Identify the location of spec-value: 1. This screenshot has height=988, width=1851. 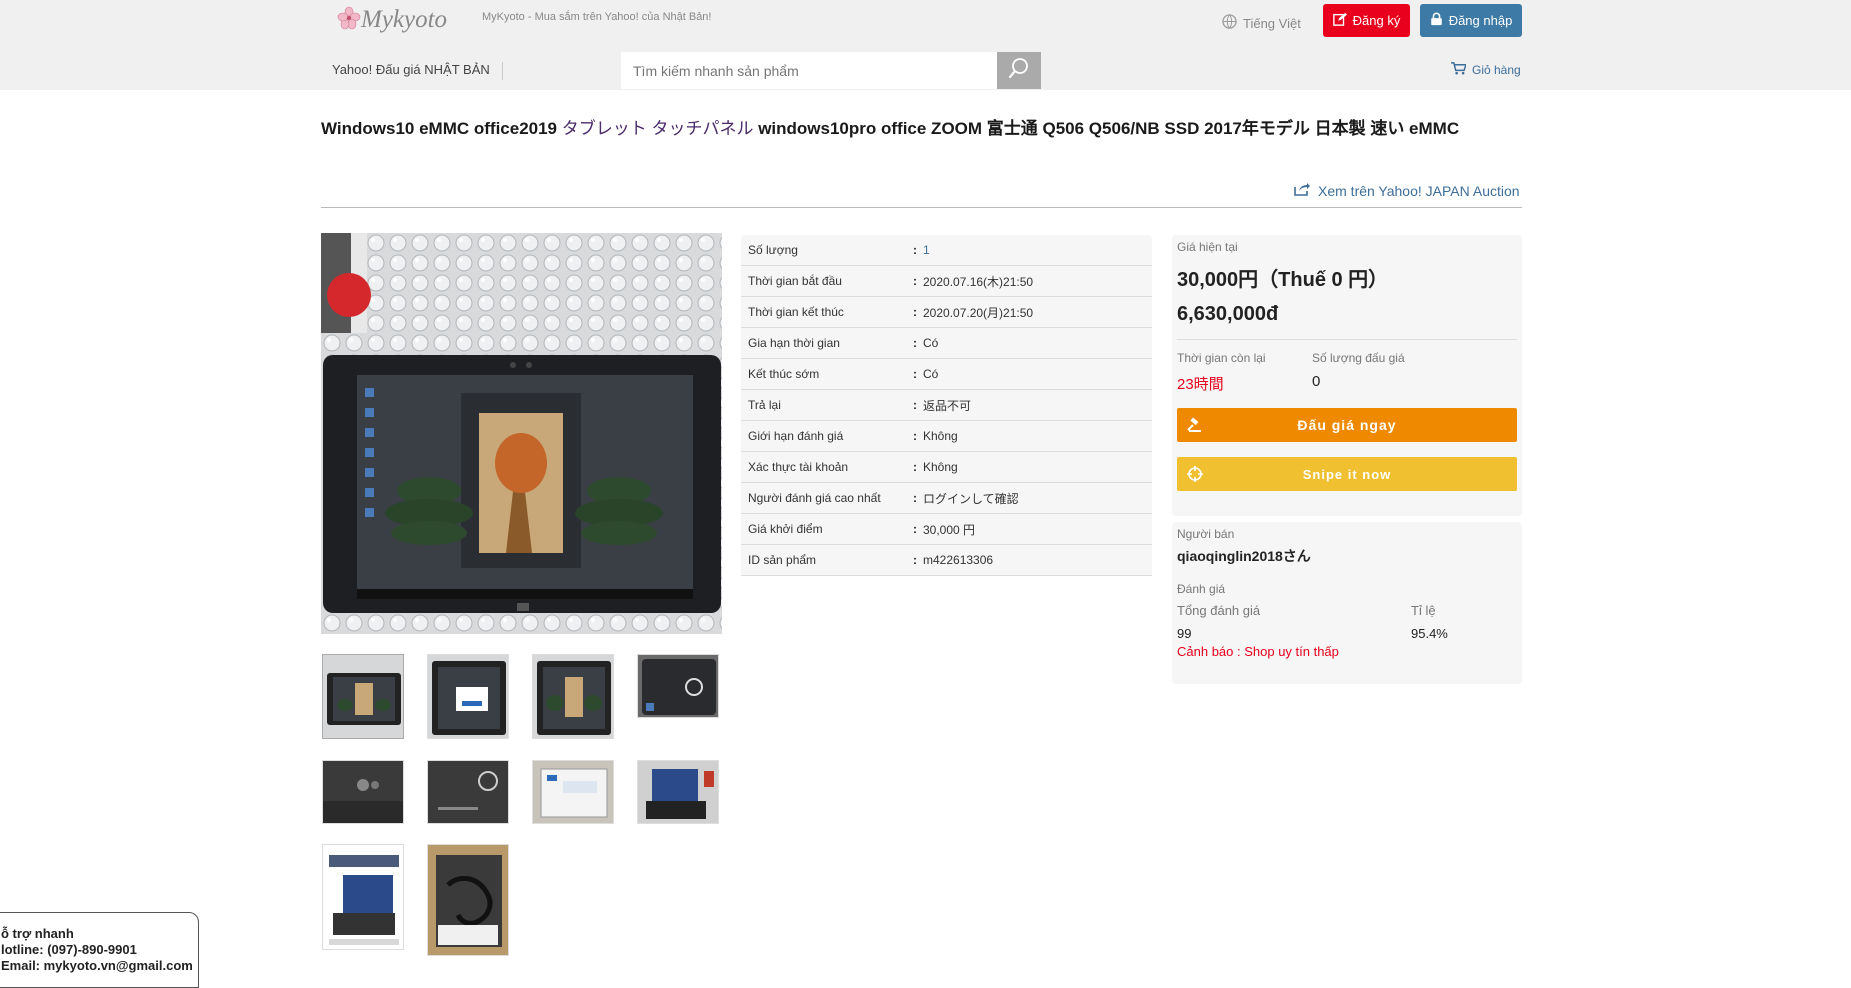
(926, 250).